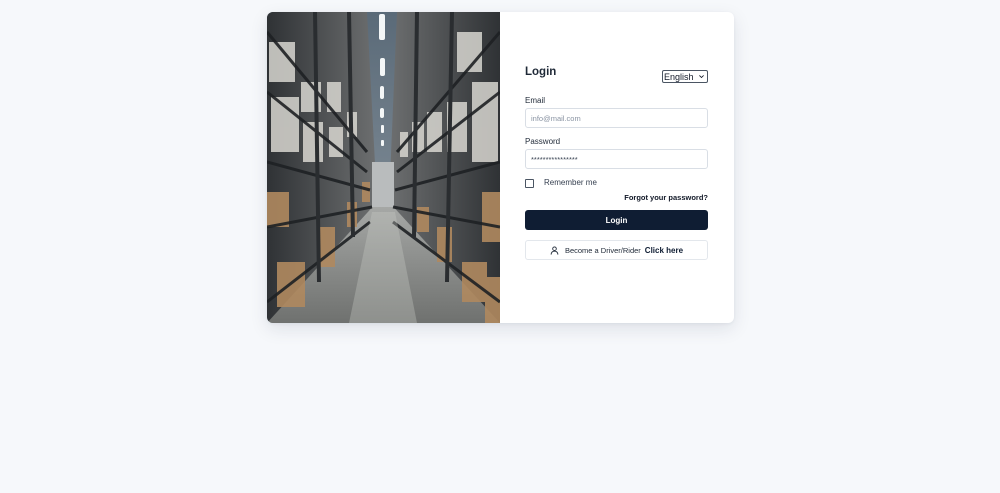  I want to click on password-field, so click(616, 159).